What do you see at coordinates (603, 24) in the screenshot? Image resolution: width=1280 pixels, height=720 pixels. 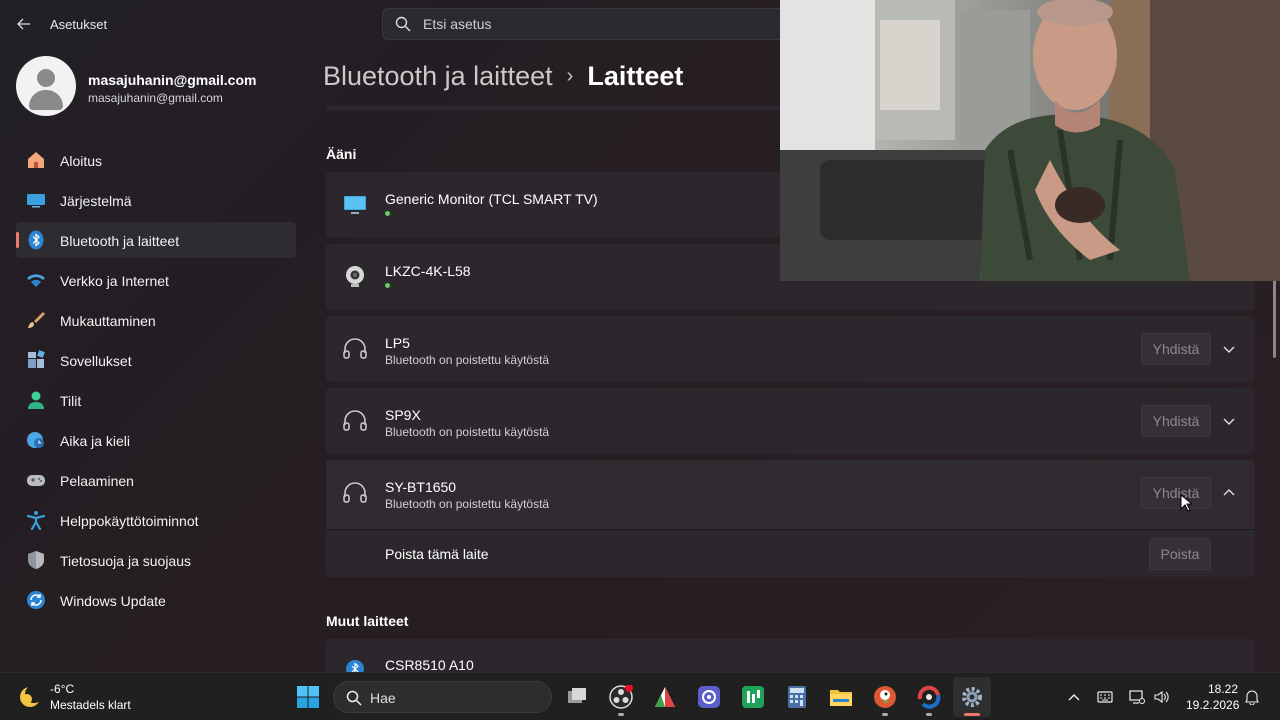 I see `search-input` at bounding box center [603, 24].